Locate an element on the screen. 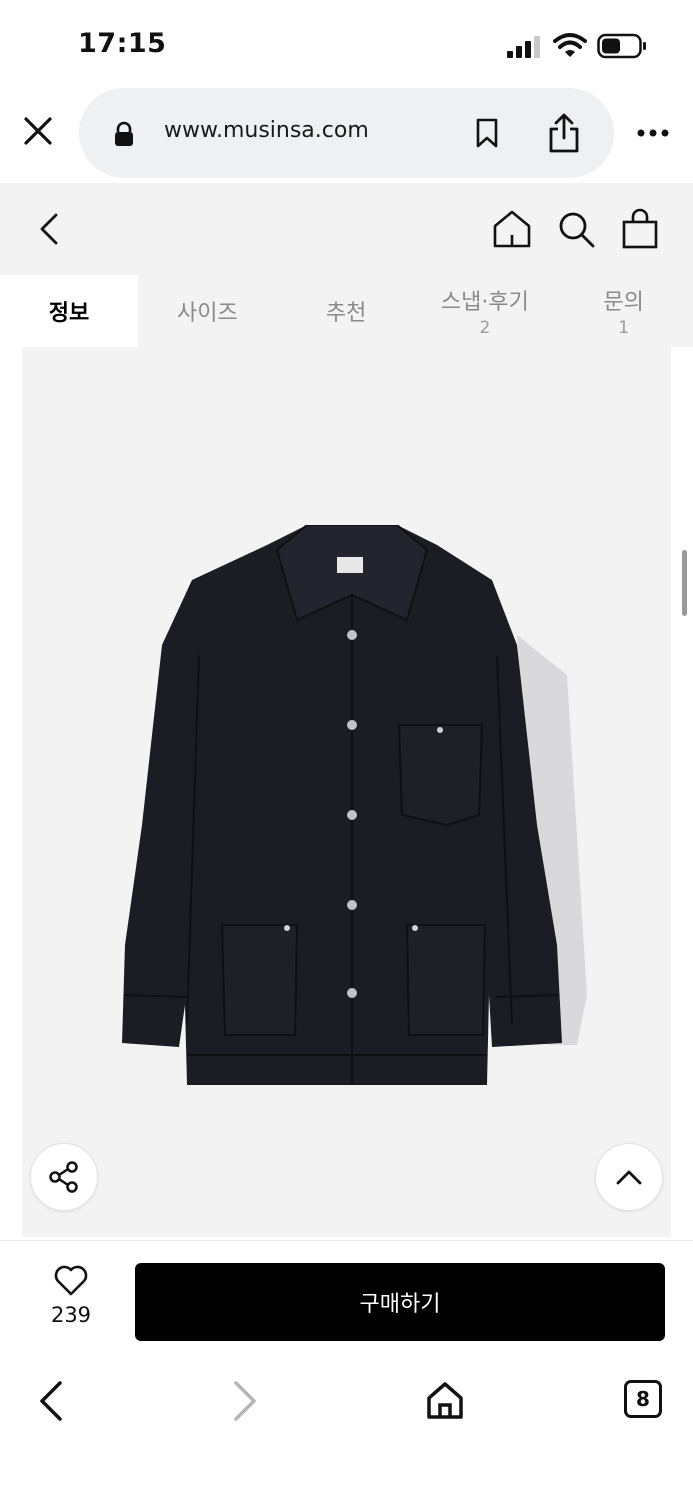 The image size is (693, 1500). lock-icon is located at coordinates (124, 133).